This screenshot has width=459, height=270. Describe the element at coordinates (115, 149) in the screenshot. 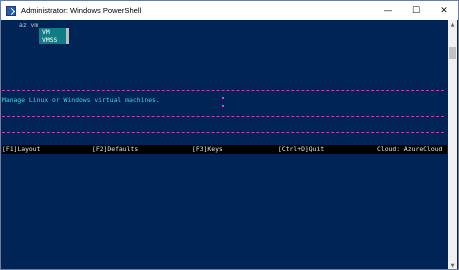

I see `status-defaults: [F2]Defaults` at that location.